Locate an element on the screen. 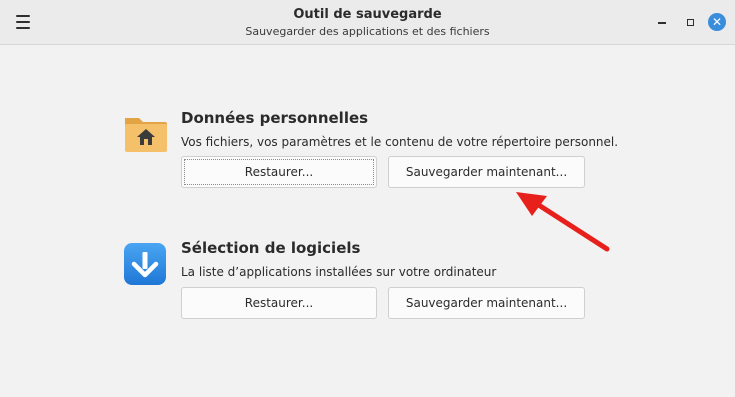  download-arrow-icon is located at coordinates (145, 265).